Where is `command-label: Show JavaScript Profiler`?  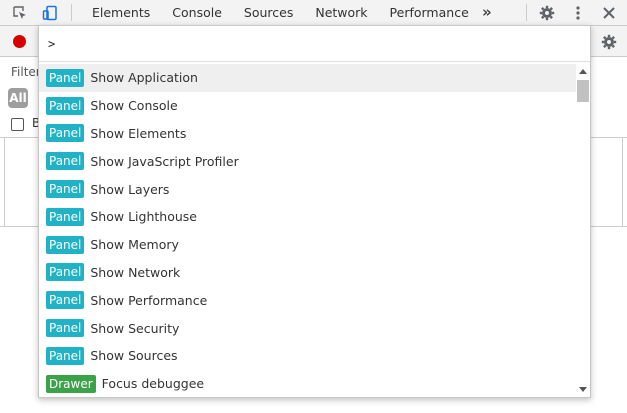
command-label: Show JavaScript Profiler is located at coordinates (164, 161).